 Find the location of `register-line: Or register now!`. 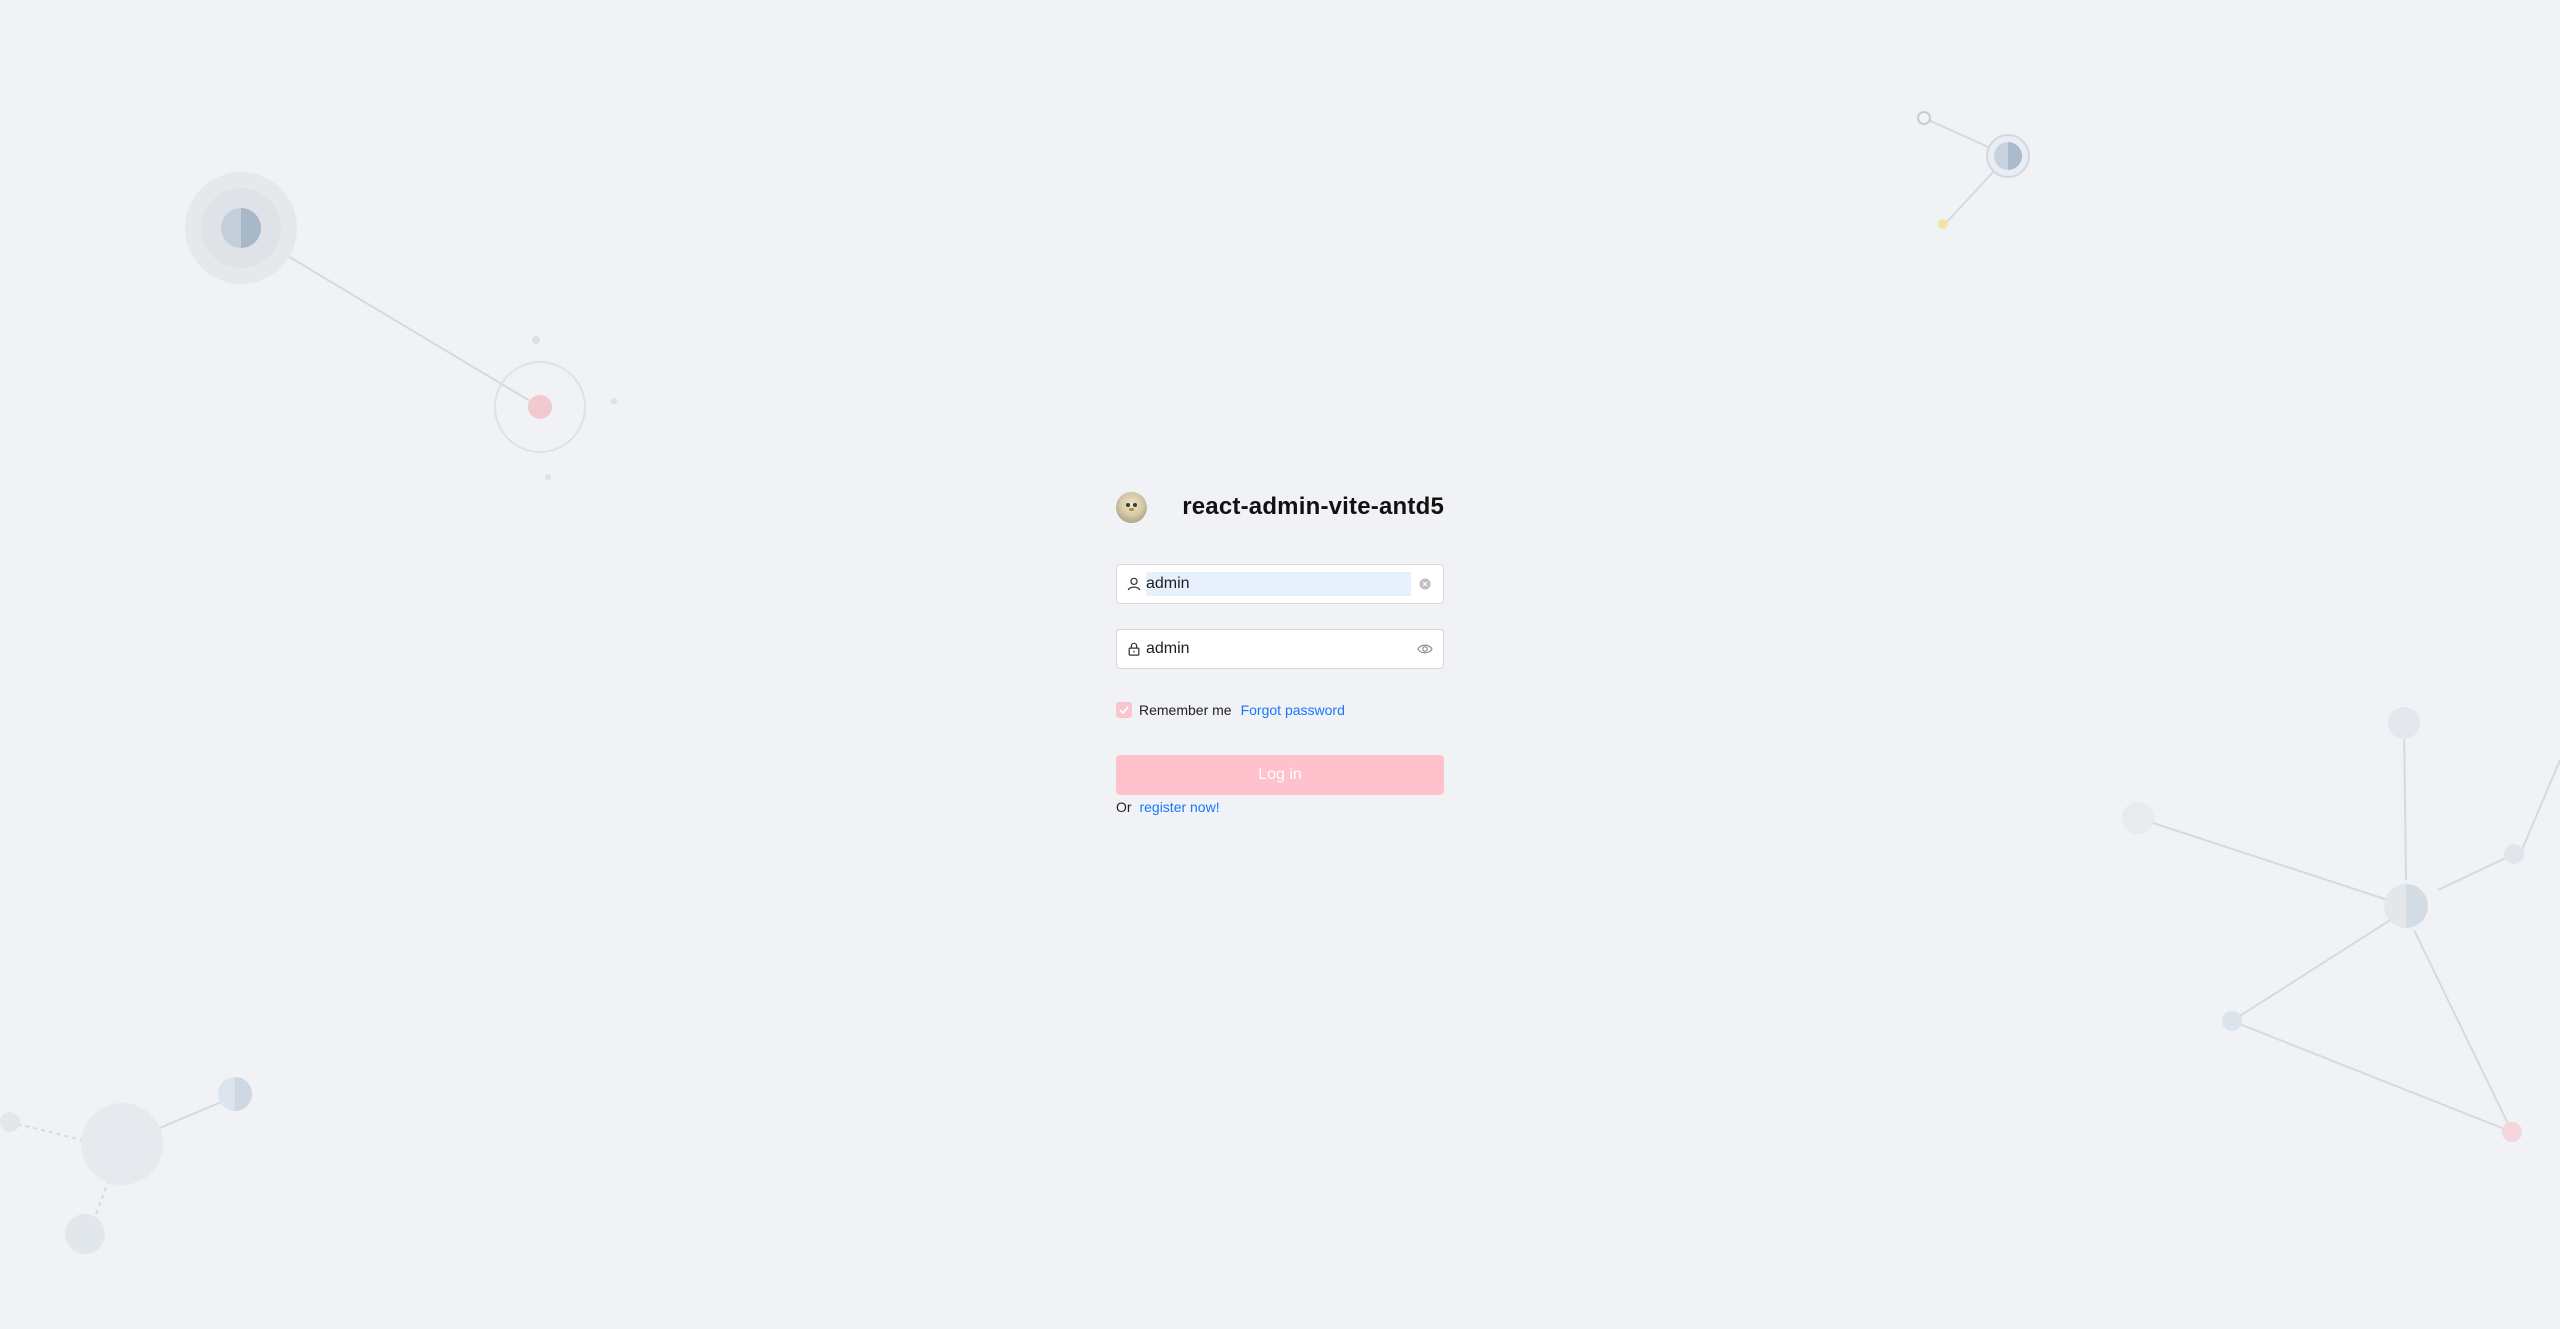

register-line: Or register now! is located at coordinates (1168, 807).